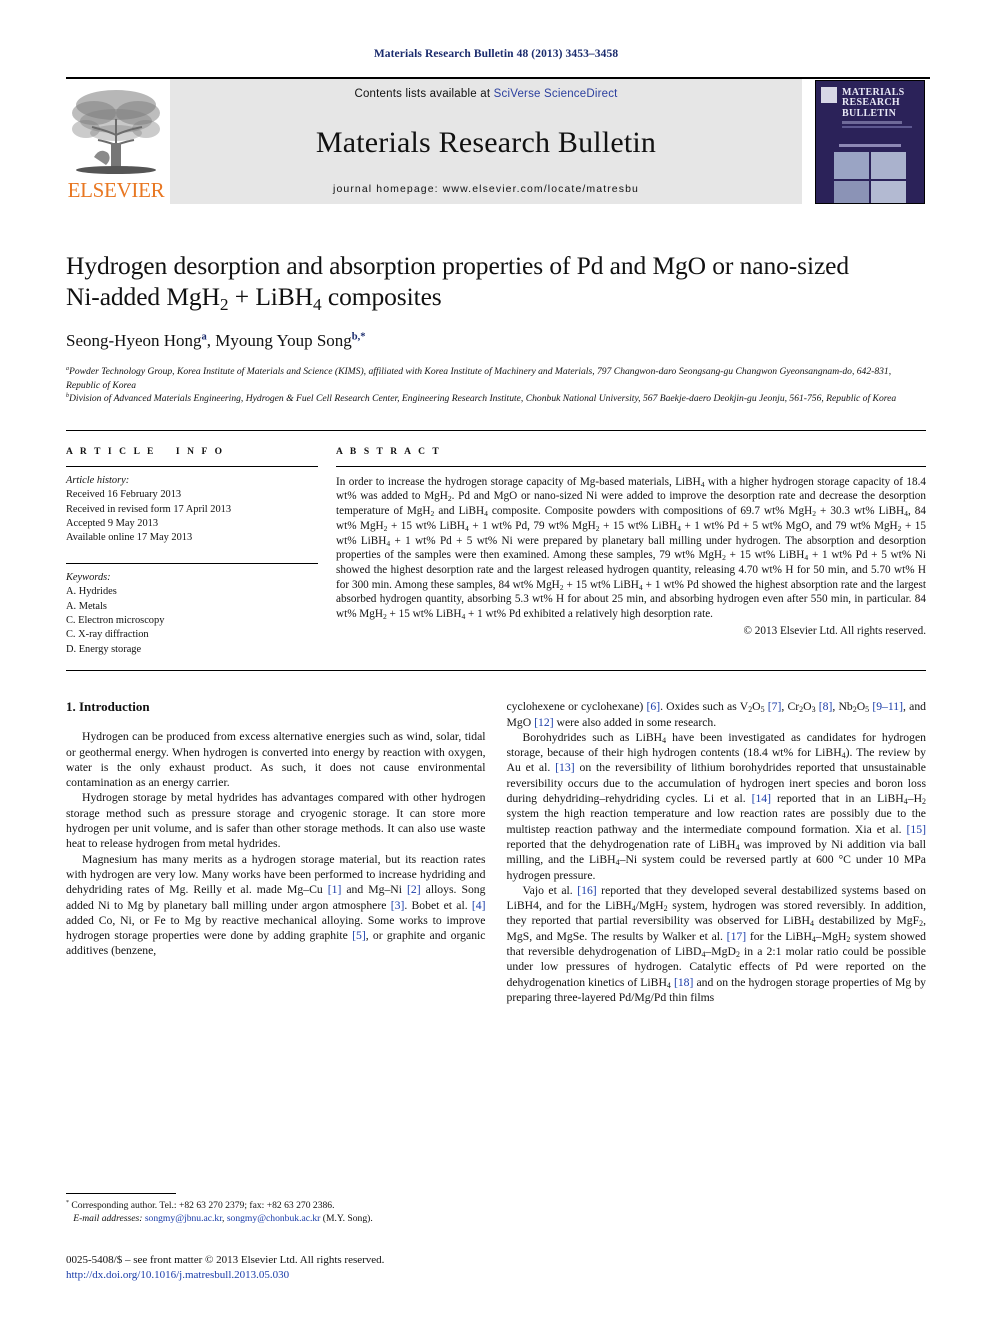  Describe the element at coordinates (124, 495) in the screenshot. I see `article-history-item: Received 16 February 2013` at that location.